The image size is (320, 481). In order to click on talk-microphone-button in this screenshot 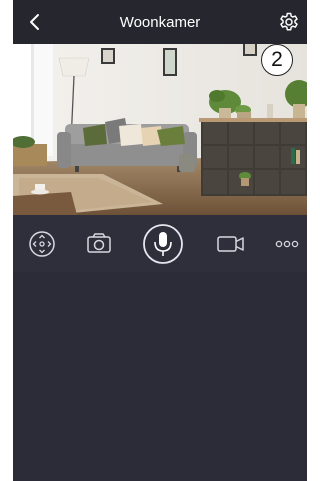, I will do `click(163, 243)`.